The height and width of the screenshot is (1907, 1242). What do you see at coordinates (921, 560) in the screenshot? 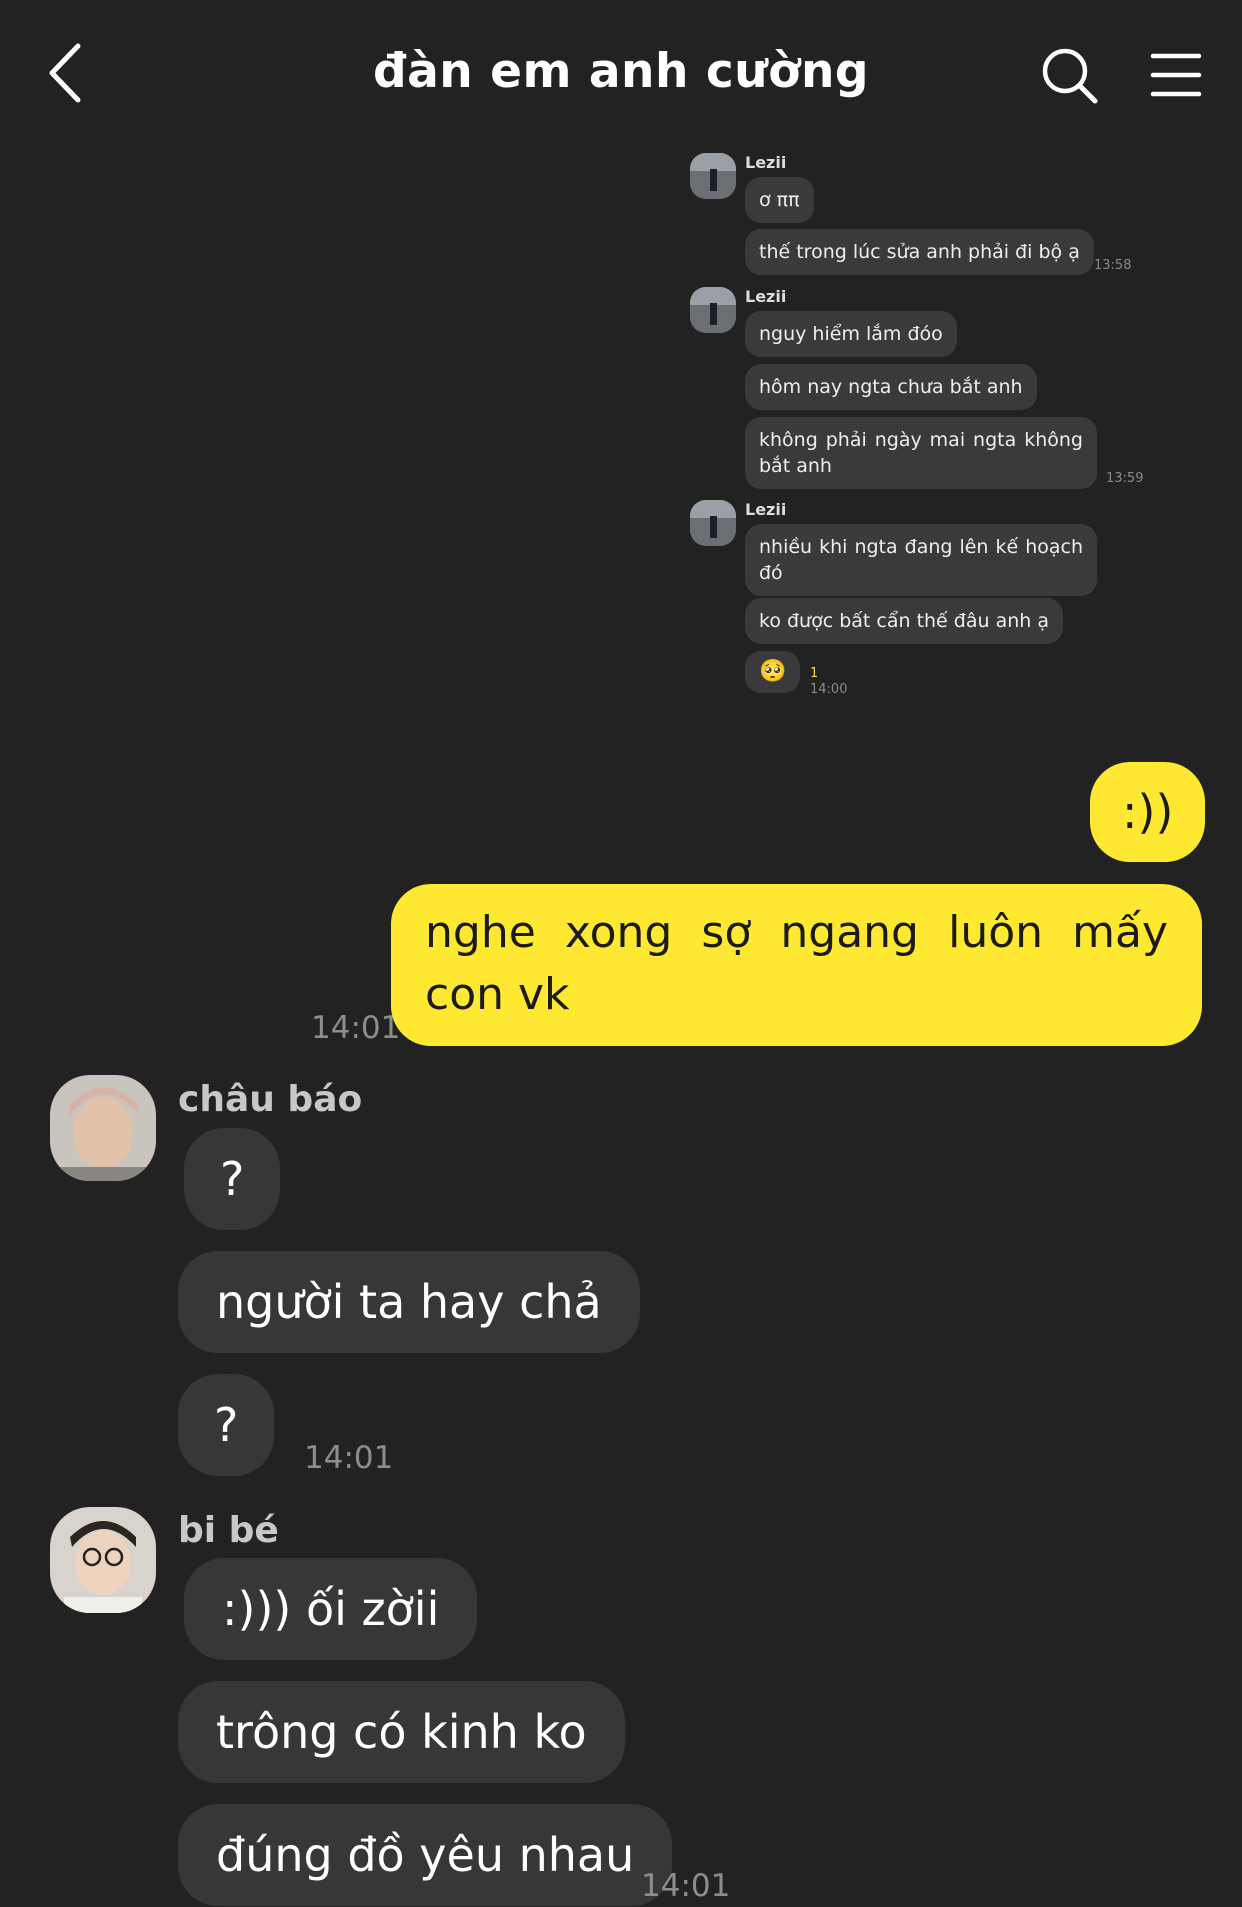
I see `message-bubble: nhiều khi ngta đang lên kế hoạch đó` at bounding box center [921, 560].